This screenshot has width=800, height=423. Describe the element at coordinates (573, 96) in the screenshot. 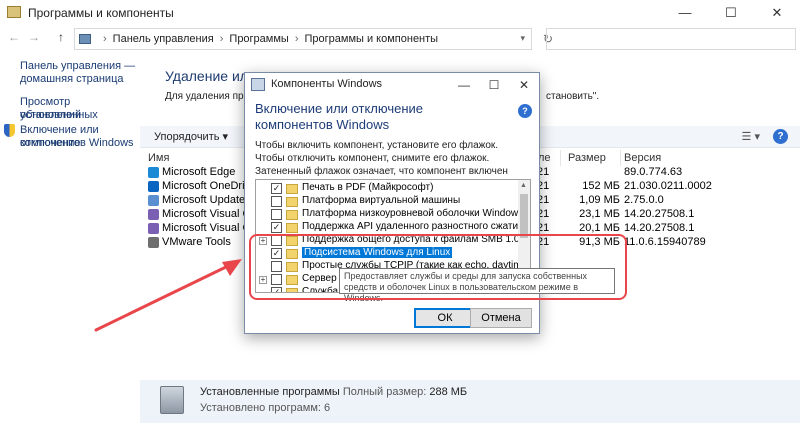

I see `page-subtitle-tail: становить".` at that location.